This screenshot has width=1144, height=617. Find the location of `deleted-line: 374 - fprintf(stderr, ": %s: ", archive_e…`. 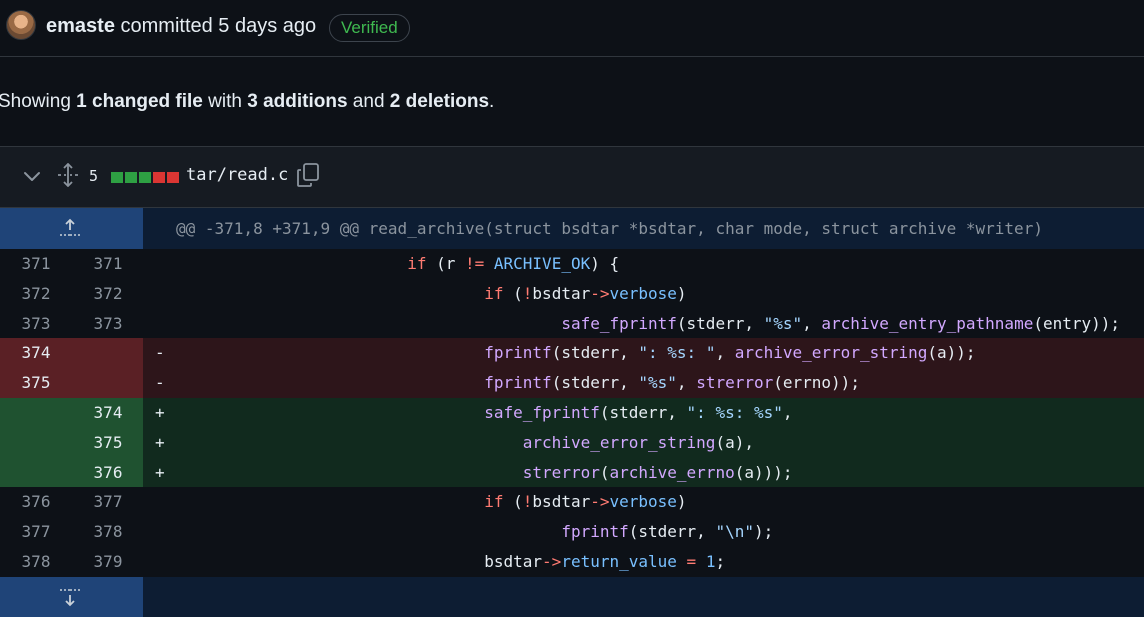

deleted-line: 374 - fprintf(stderr, ": %s: ", archive_e… is located at coordinates (572, 353).